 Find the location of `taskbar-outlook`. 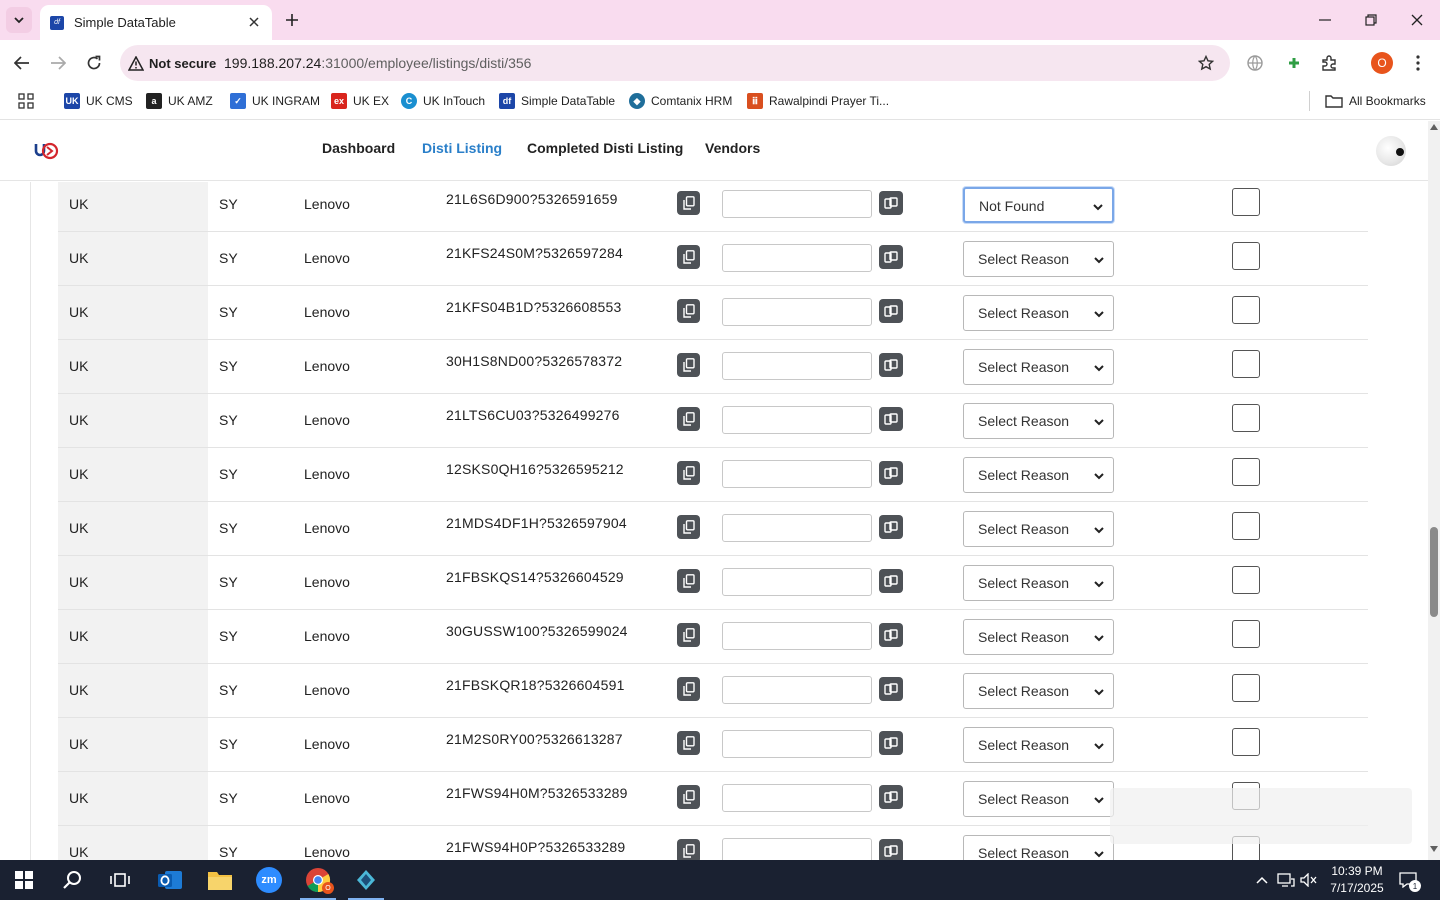

taskbar-outlook is located at coordinates (170, 880).